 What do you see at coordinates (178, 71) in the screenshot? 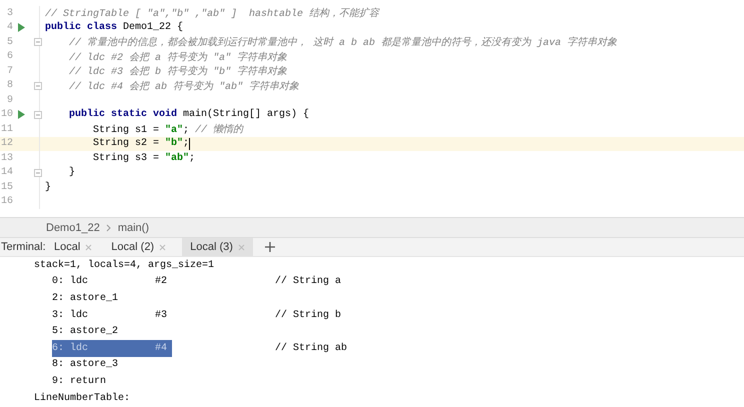
I see `code-line: // ldc #3 会把 b 符号变为 "b" 字符串对象` at bounding box center [178, 71].